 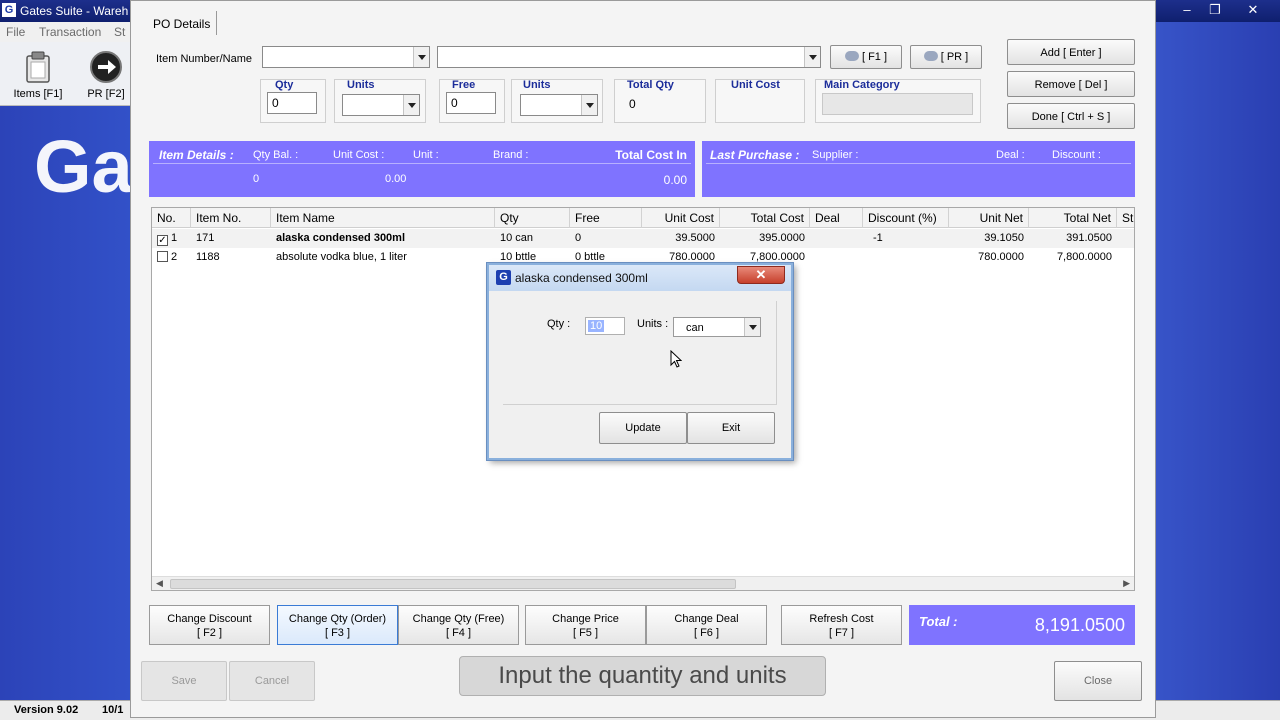 I want to click on col-deal: Deal, so click(x=836, y=218).